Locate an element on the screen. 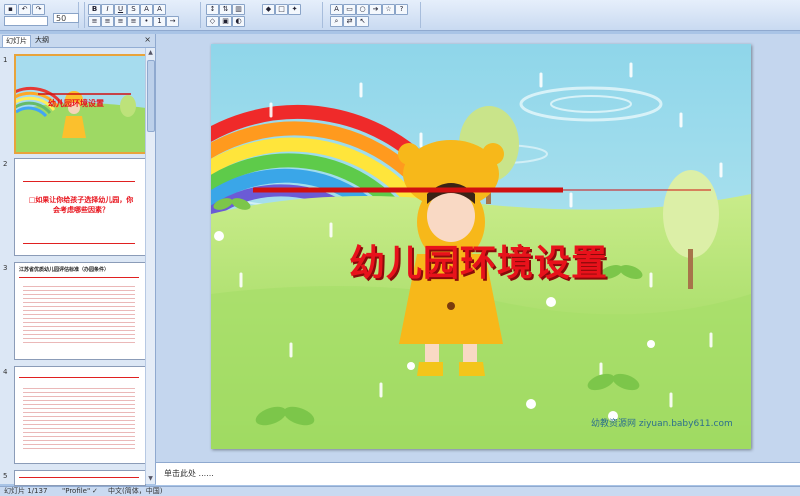  scroll-thumb is located at coordinates (151, 96).